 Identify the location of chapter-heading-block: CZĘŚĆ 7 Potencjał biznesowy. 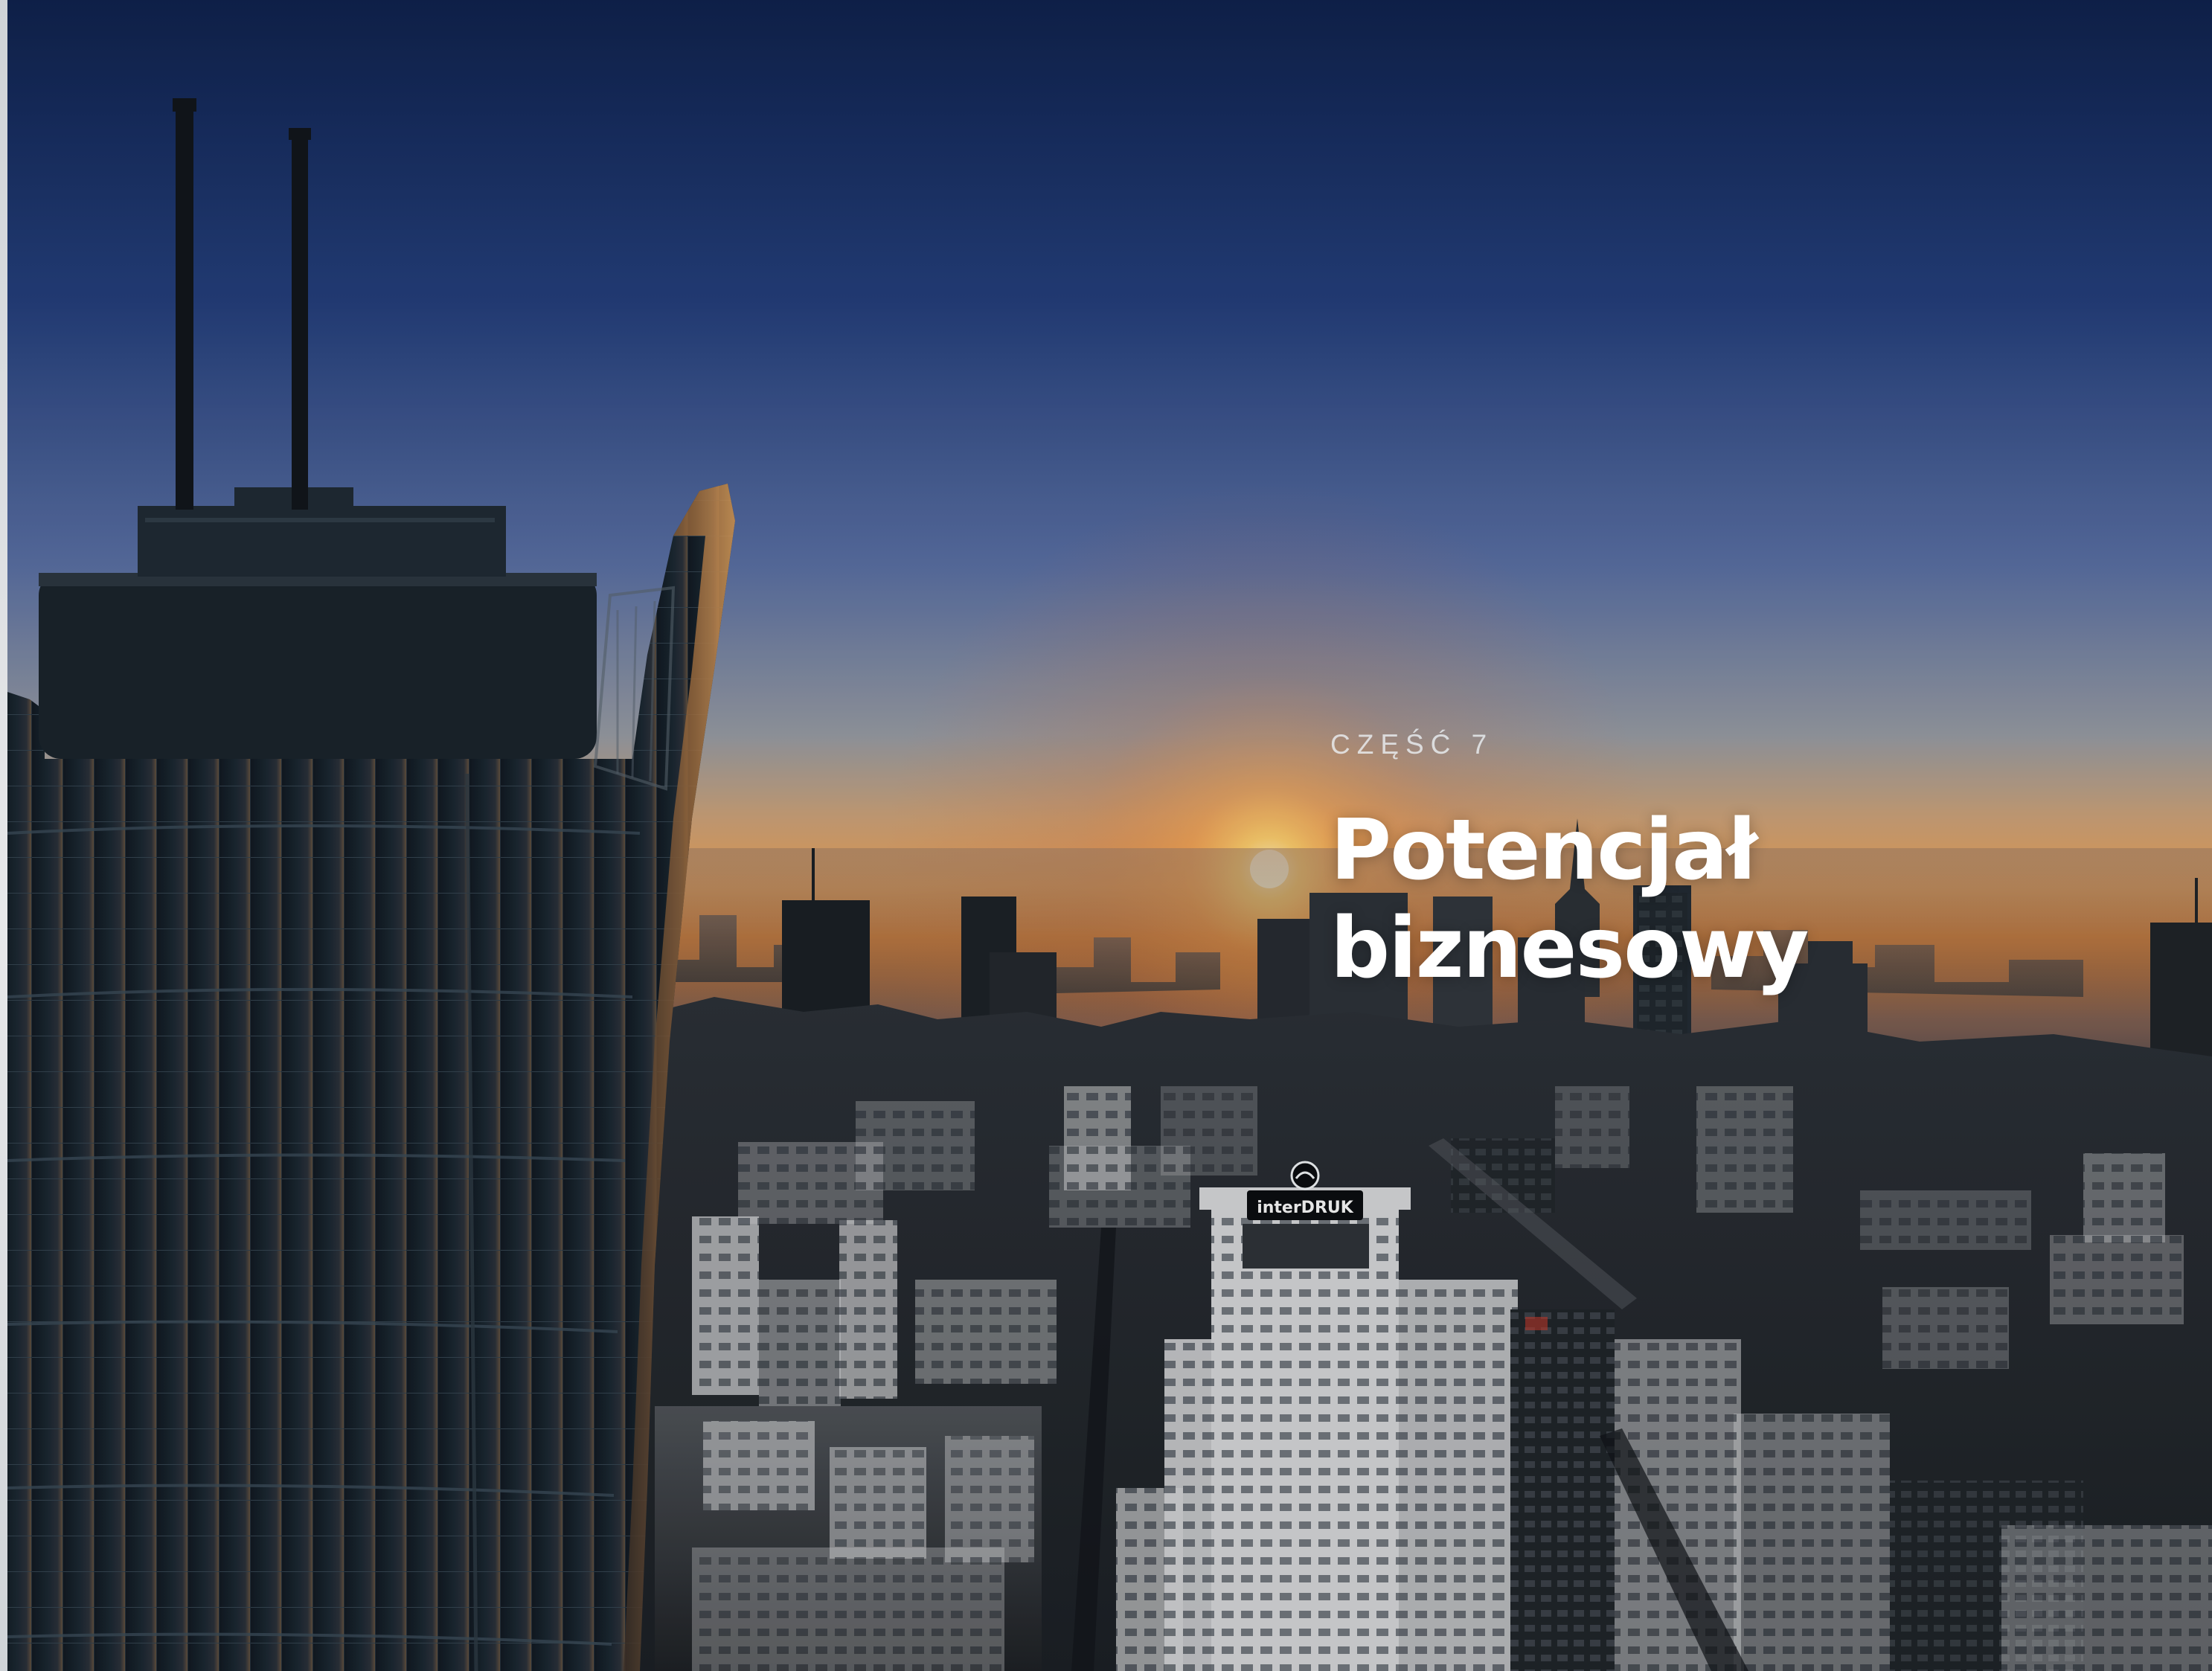
(1721, 865).